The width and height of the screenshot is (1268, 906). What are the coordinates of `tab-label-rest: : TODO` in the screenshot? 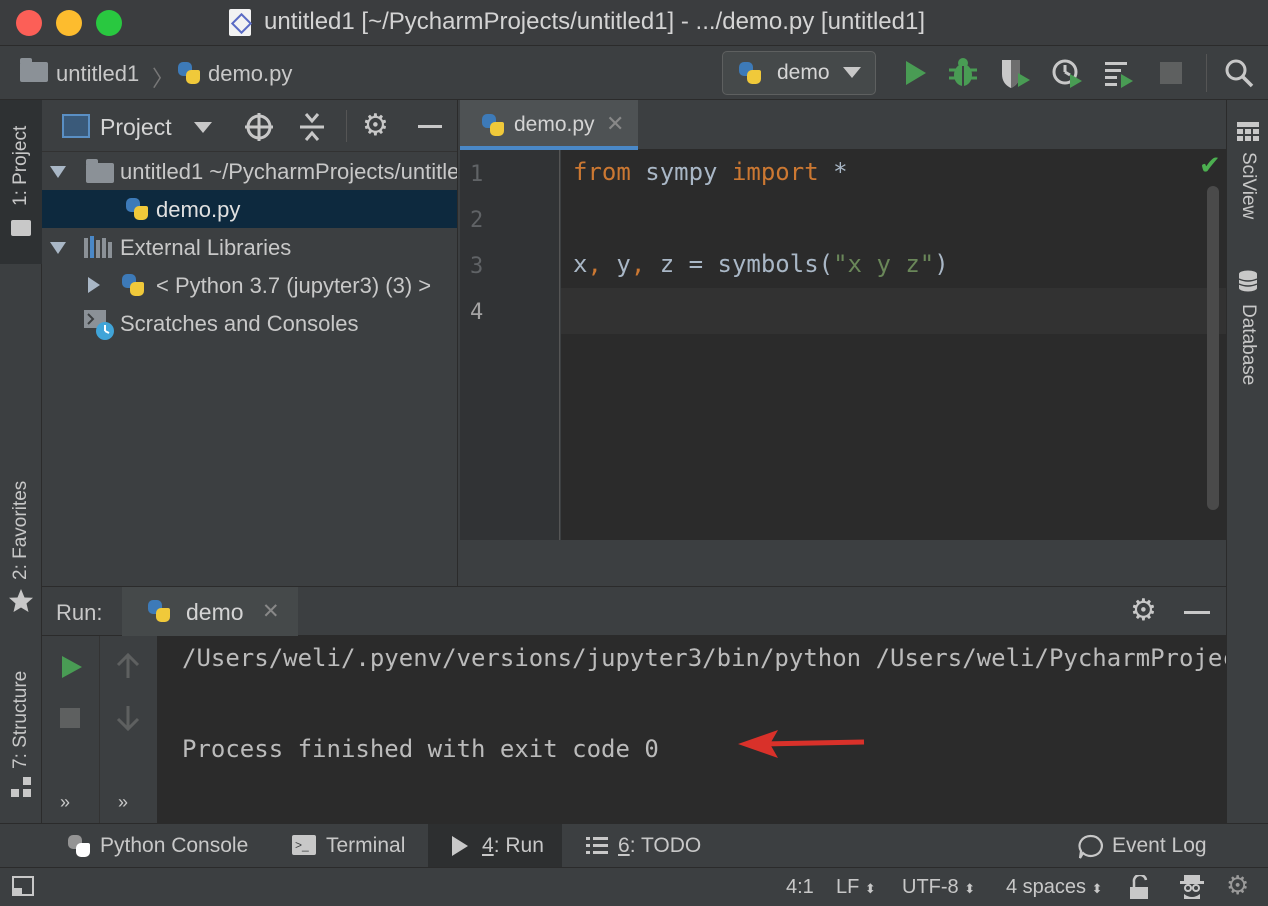 It's located at (665, 845).